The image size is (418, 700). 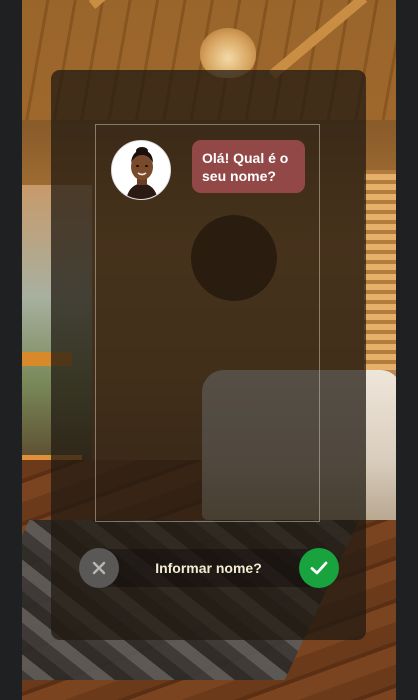 I want to click on confirm-button, so click(x=319, y=568).